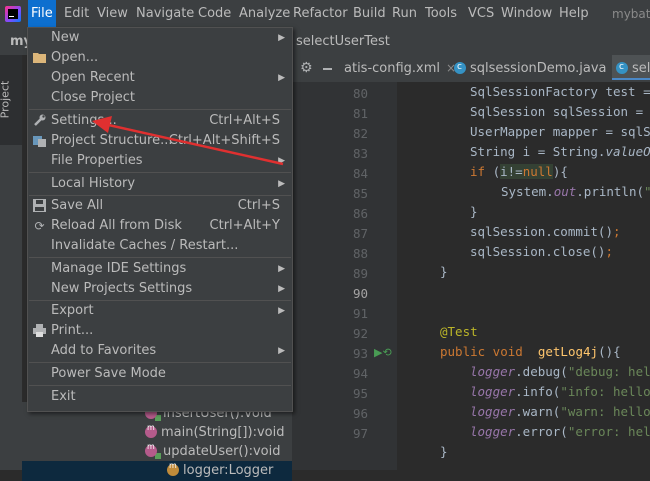 The width and height of the screenshot is (650, 481). Describe the element at coordinates (306, 68) in the screenshot. I see `gear-icon: ⚙` at that location.